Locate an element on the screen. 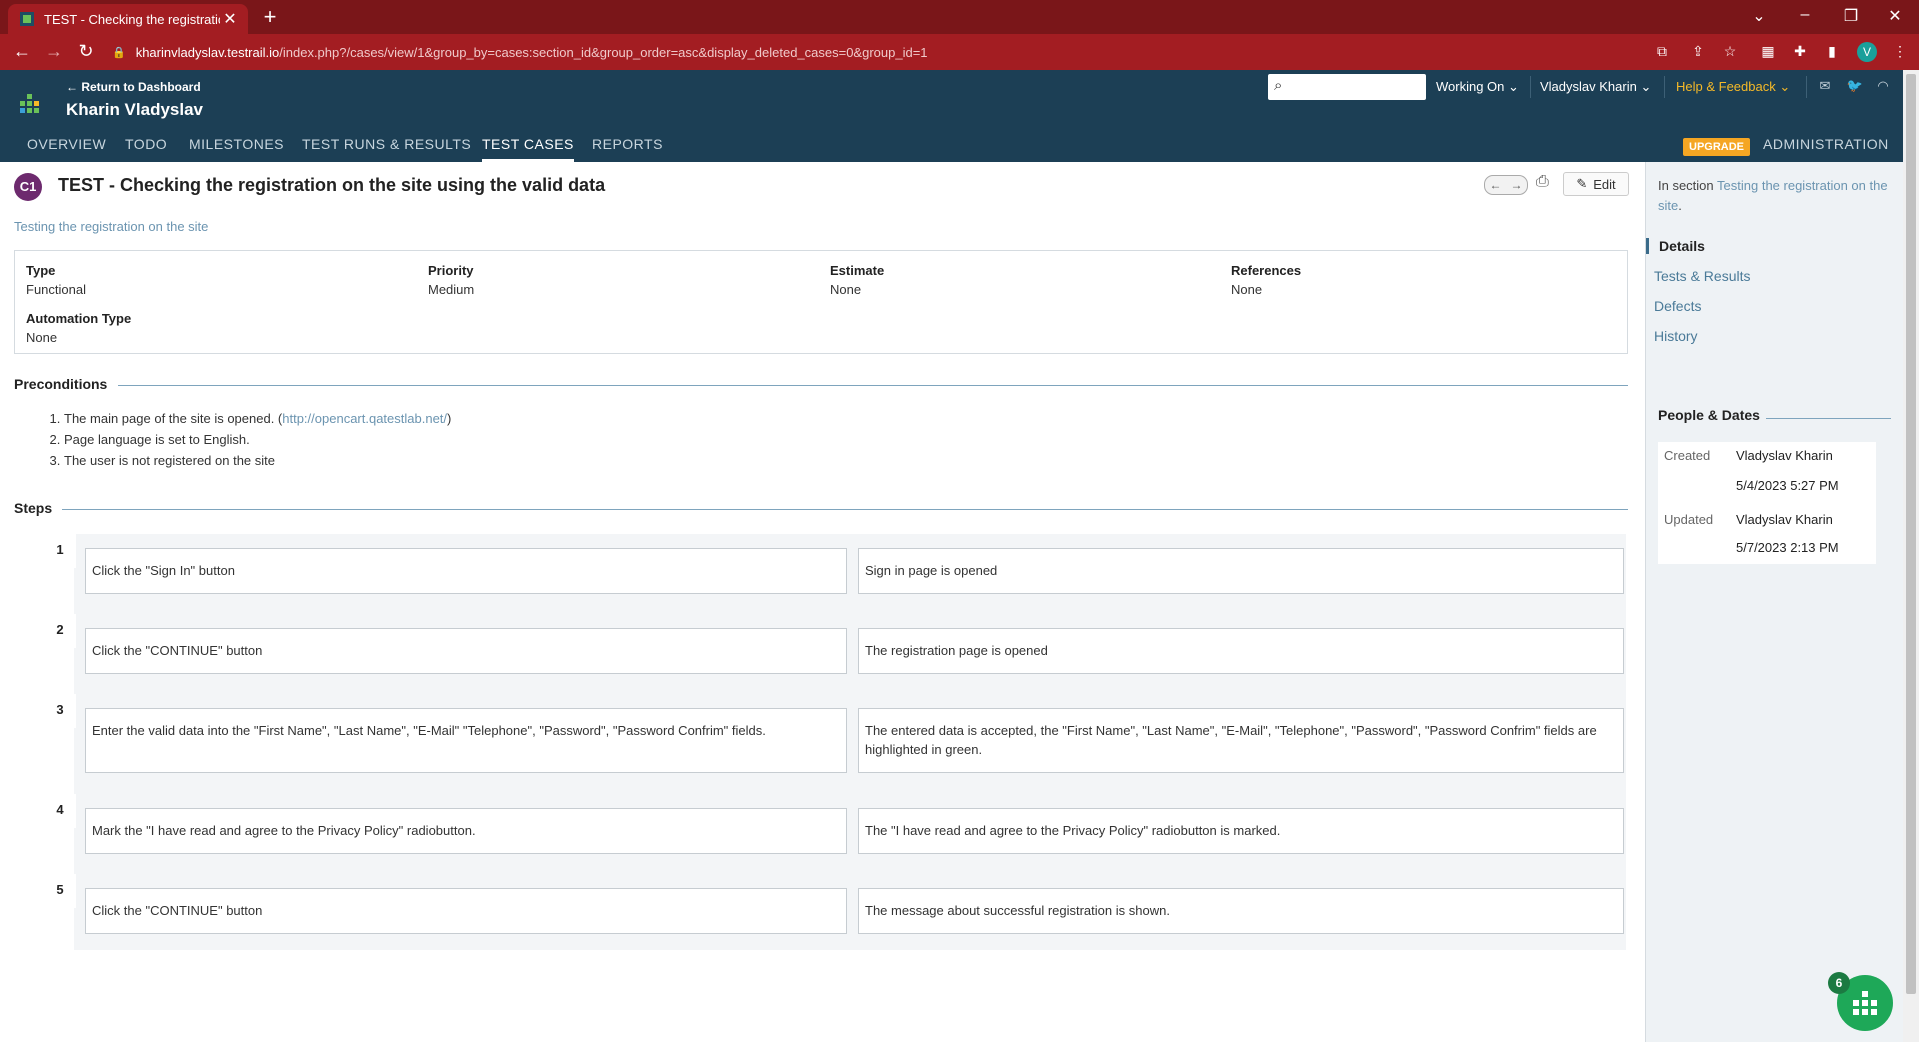 This screenshot has height=1042, width=1919. rss-icon: ◠ is located at coordinates (1883, 86).